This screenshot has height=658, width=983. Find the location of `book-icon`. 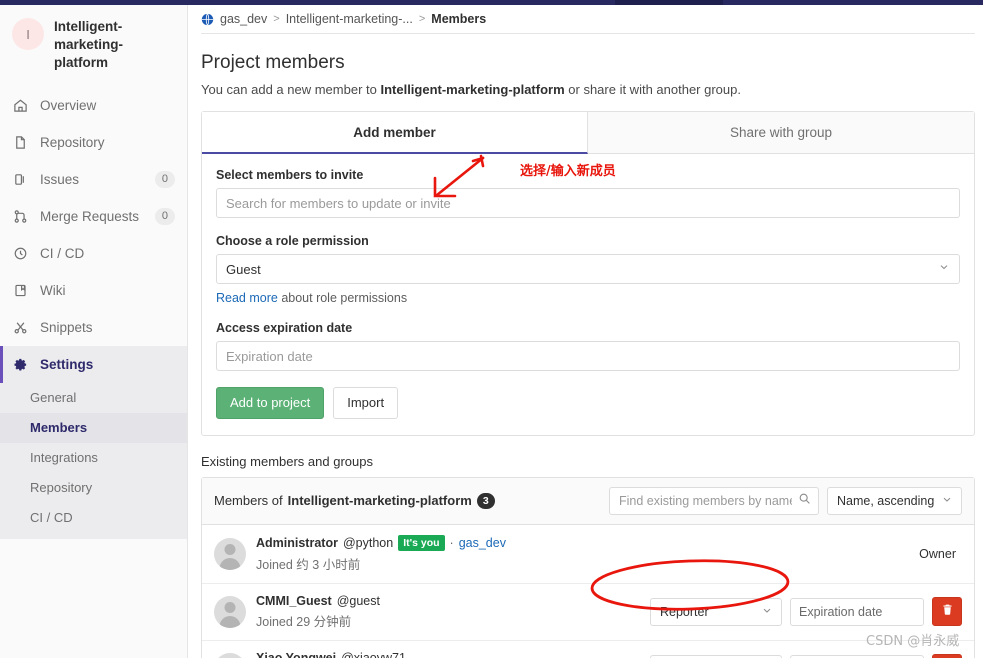

book-icon is located at coordinates (20, 290).